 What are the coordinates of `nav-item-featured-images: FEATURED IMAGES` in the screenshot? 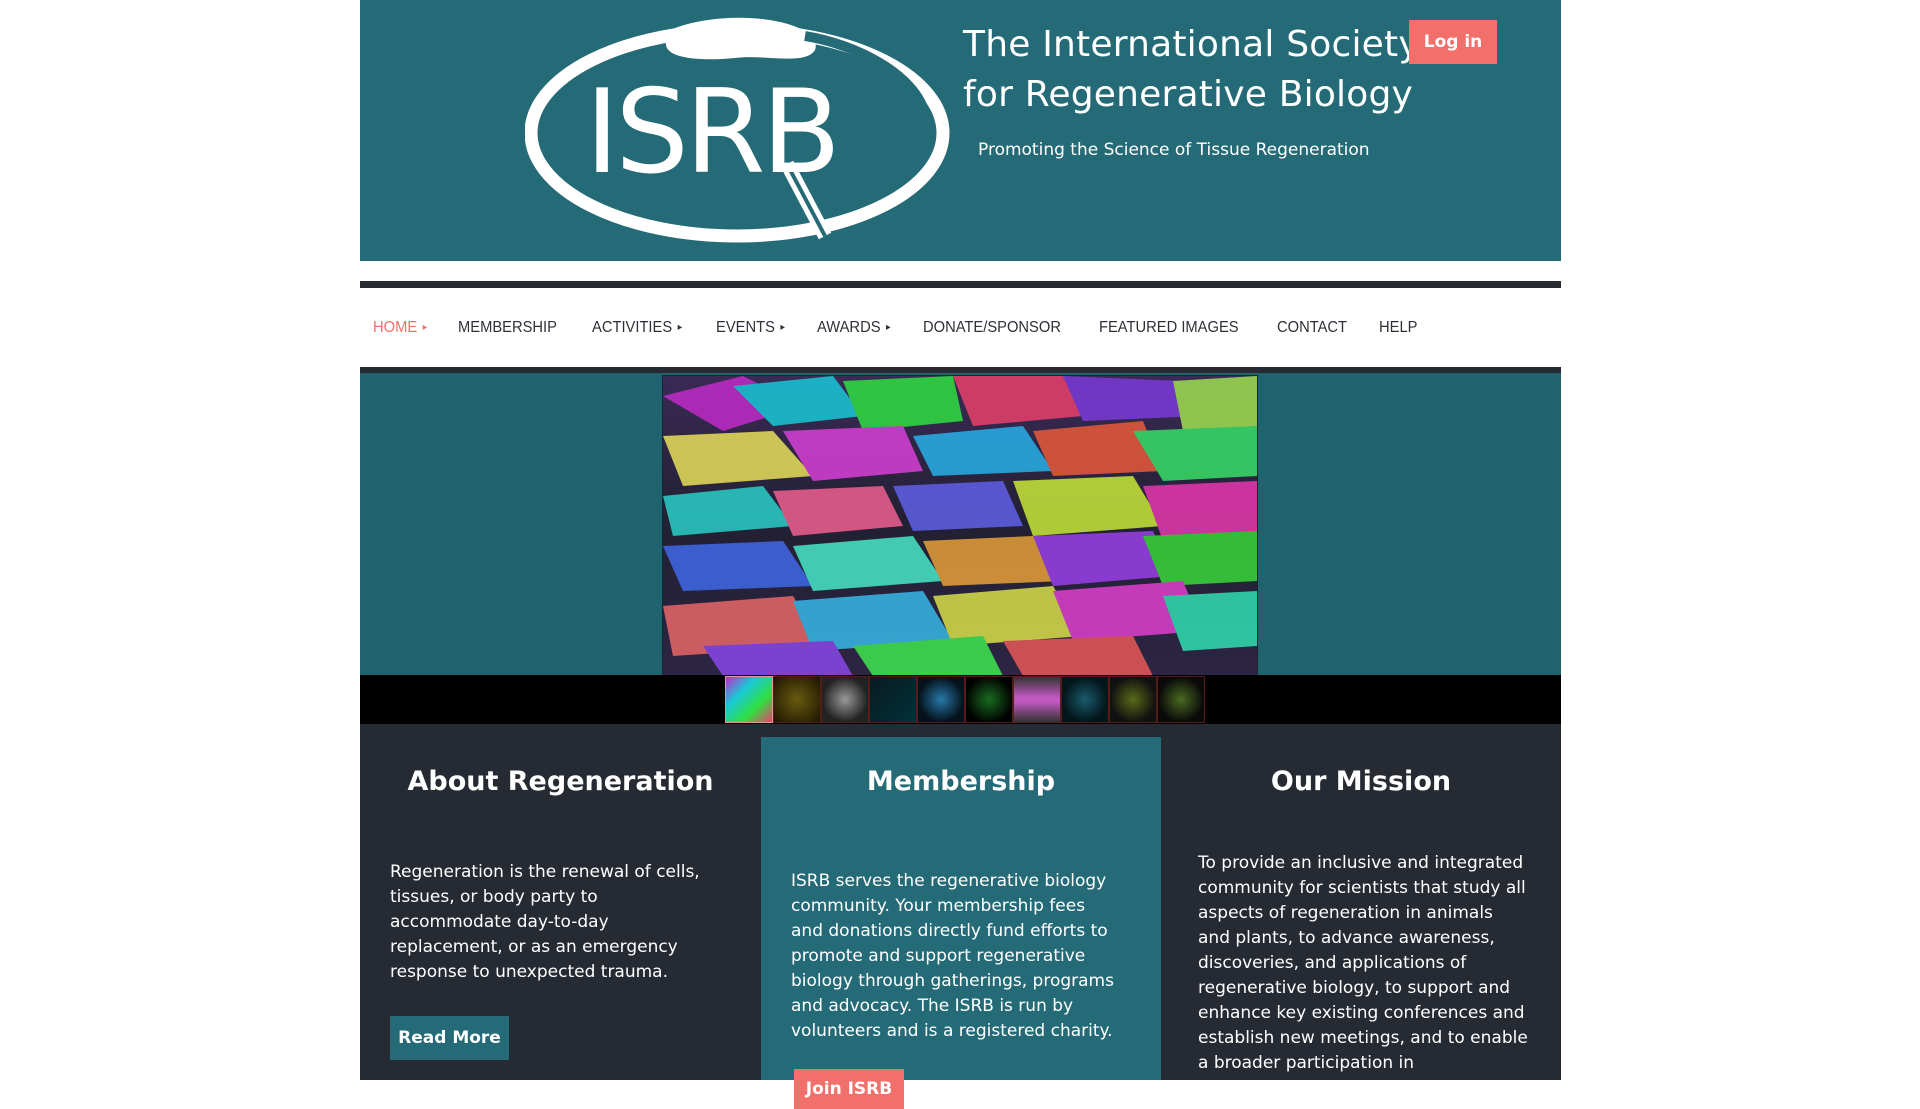 It's located at (1169, 328).